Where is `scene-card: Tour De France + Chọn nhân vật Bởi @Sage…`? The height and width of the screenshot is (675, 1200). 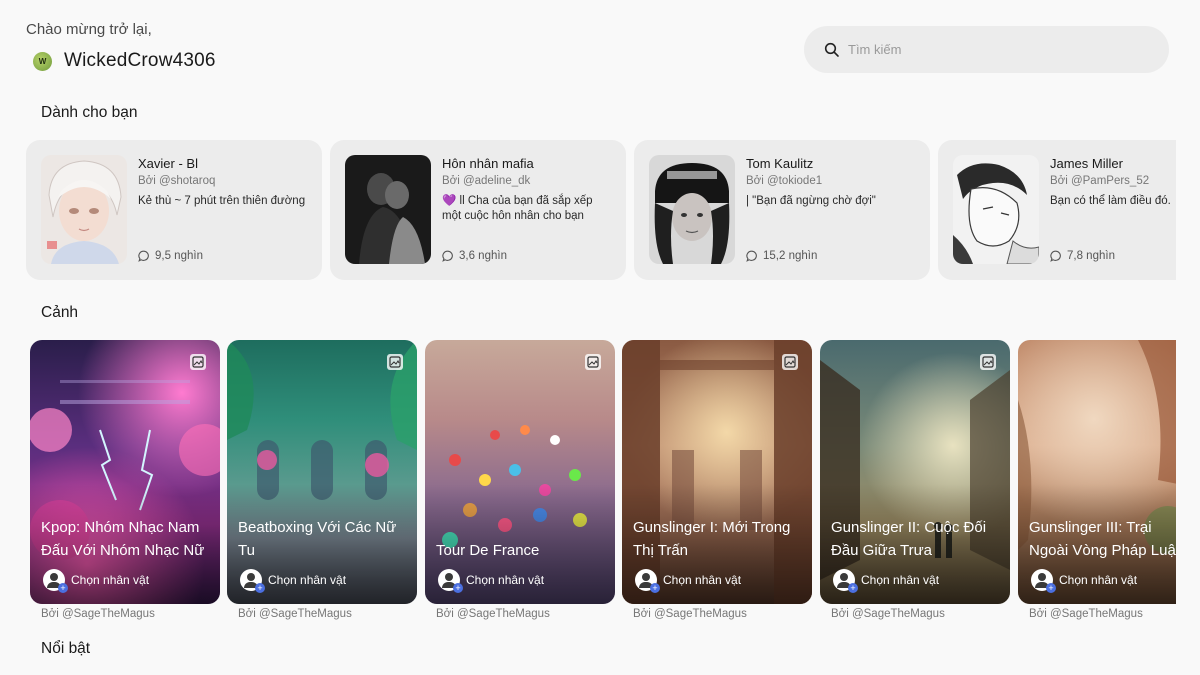
scene-card: Tour De France + Chọn nhân vật Bởi @Sage… is located at coordinates (520, 485).